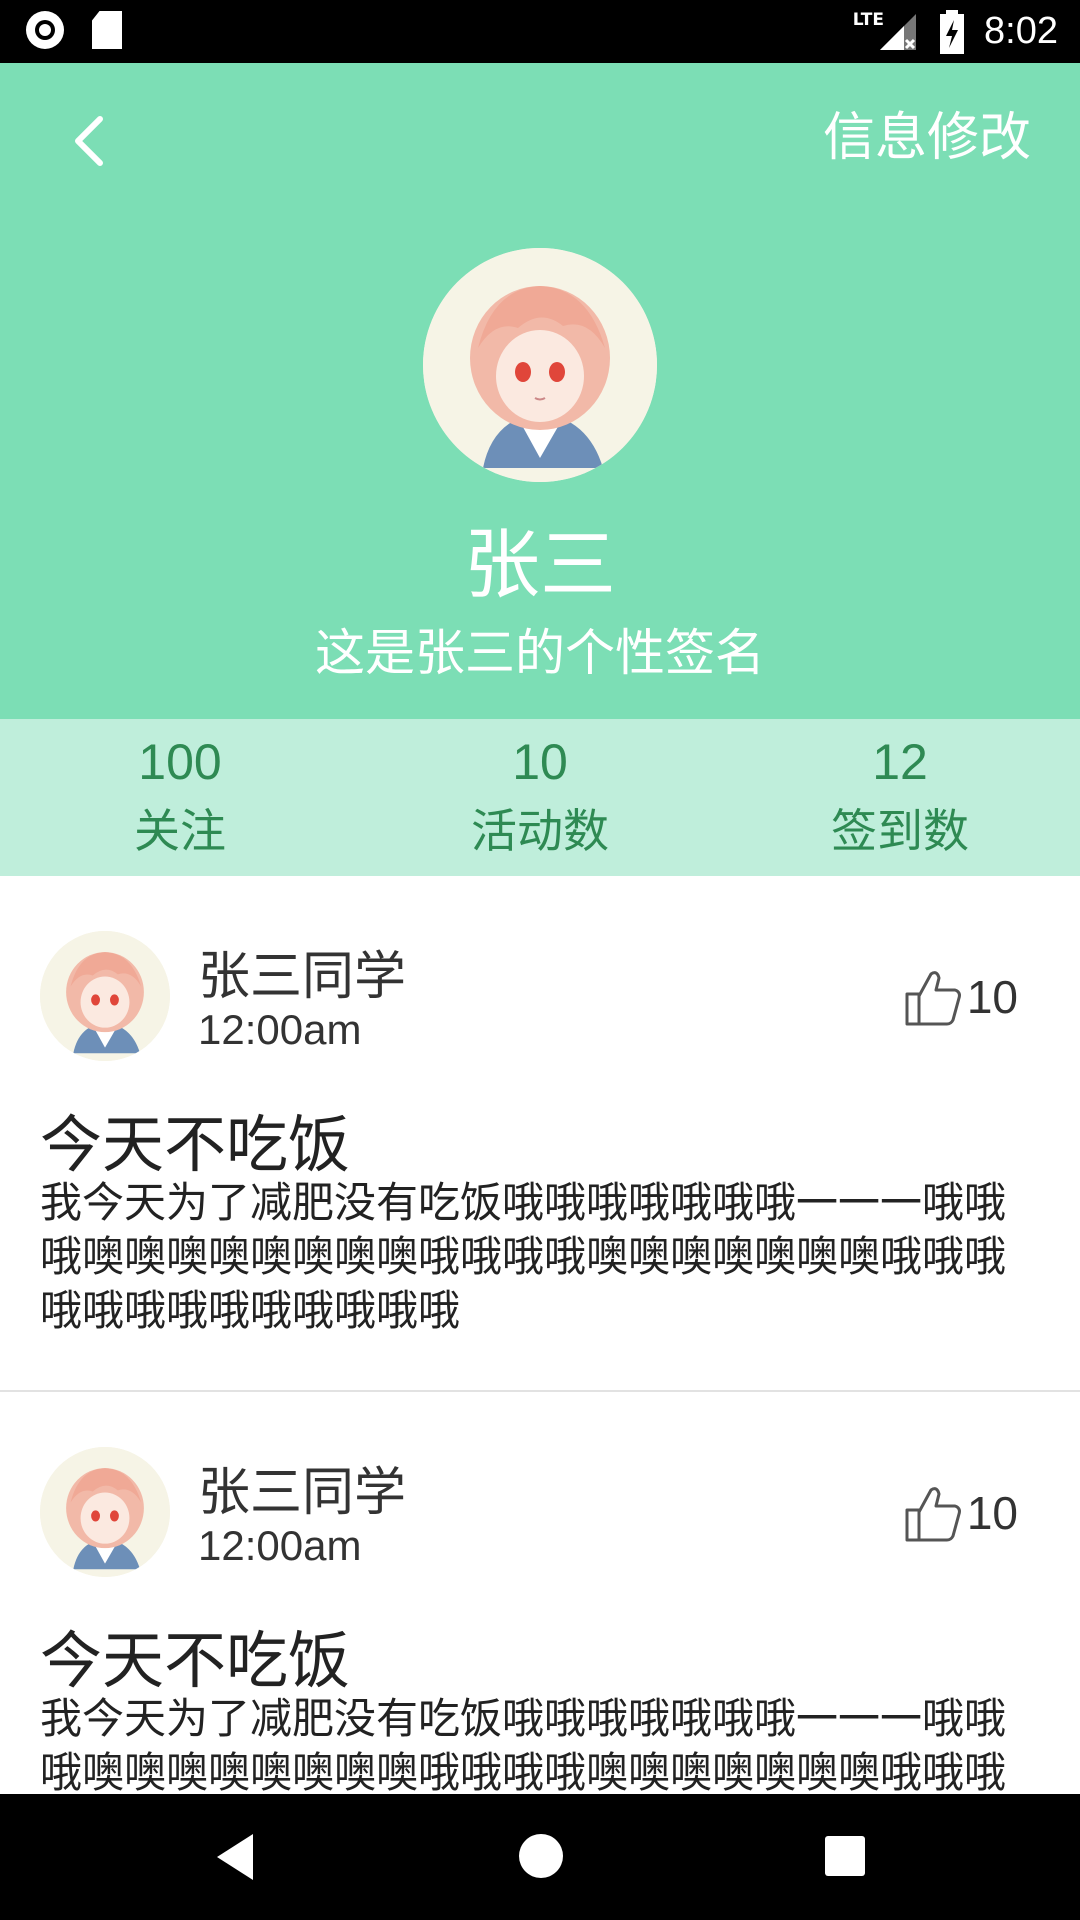  I want to click on stat-activities: 10 活动数, so click(540, 797).